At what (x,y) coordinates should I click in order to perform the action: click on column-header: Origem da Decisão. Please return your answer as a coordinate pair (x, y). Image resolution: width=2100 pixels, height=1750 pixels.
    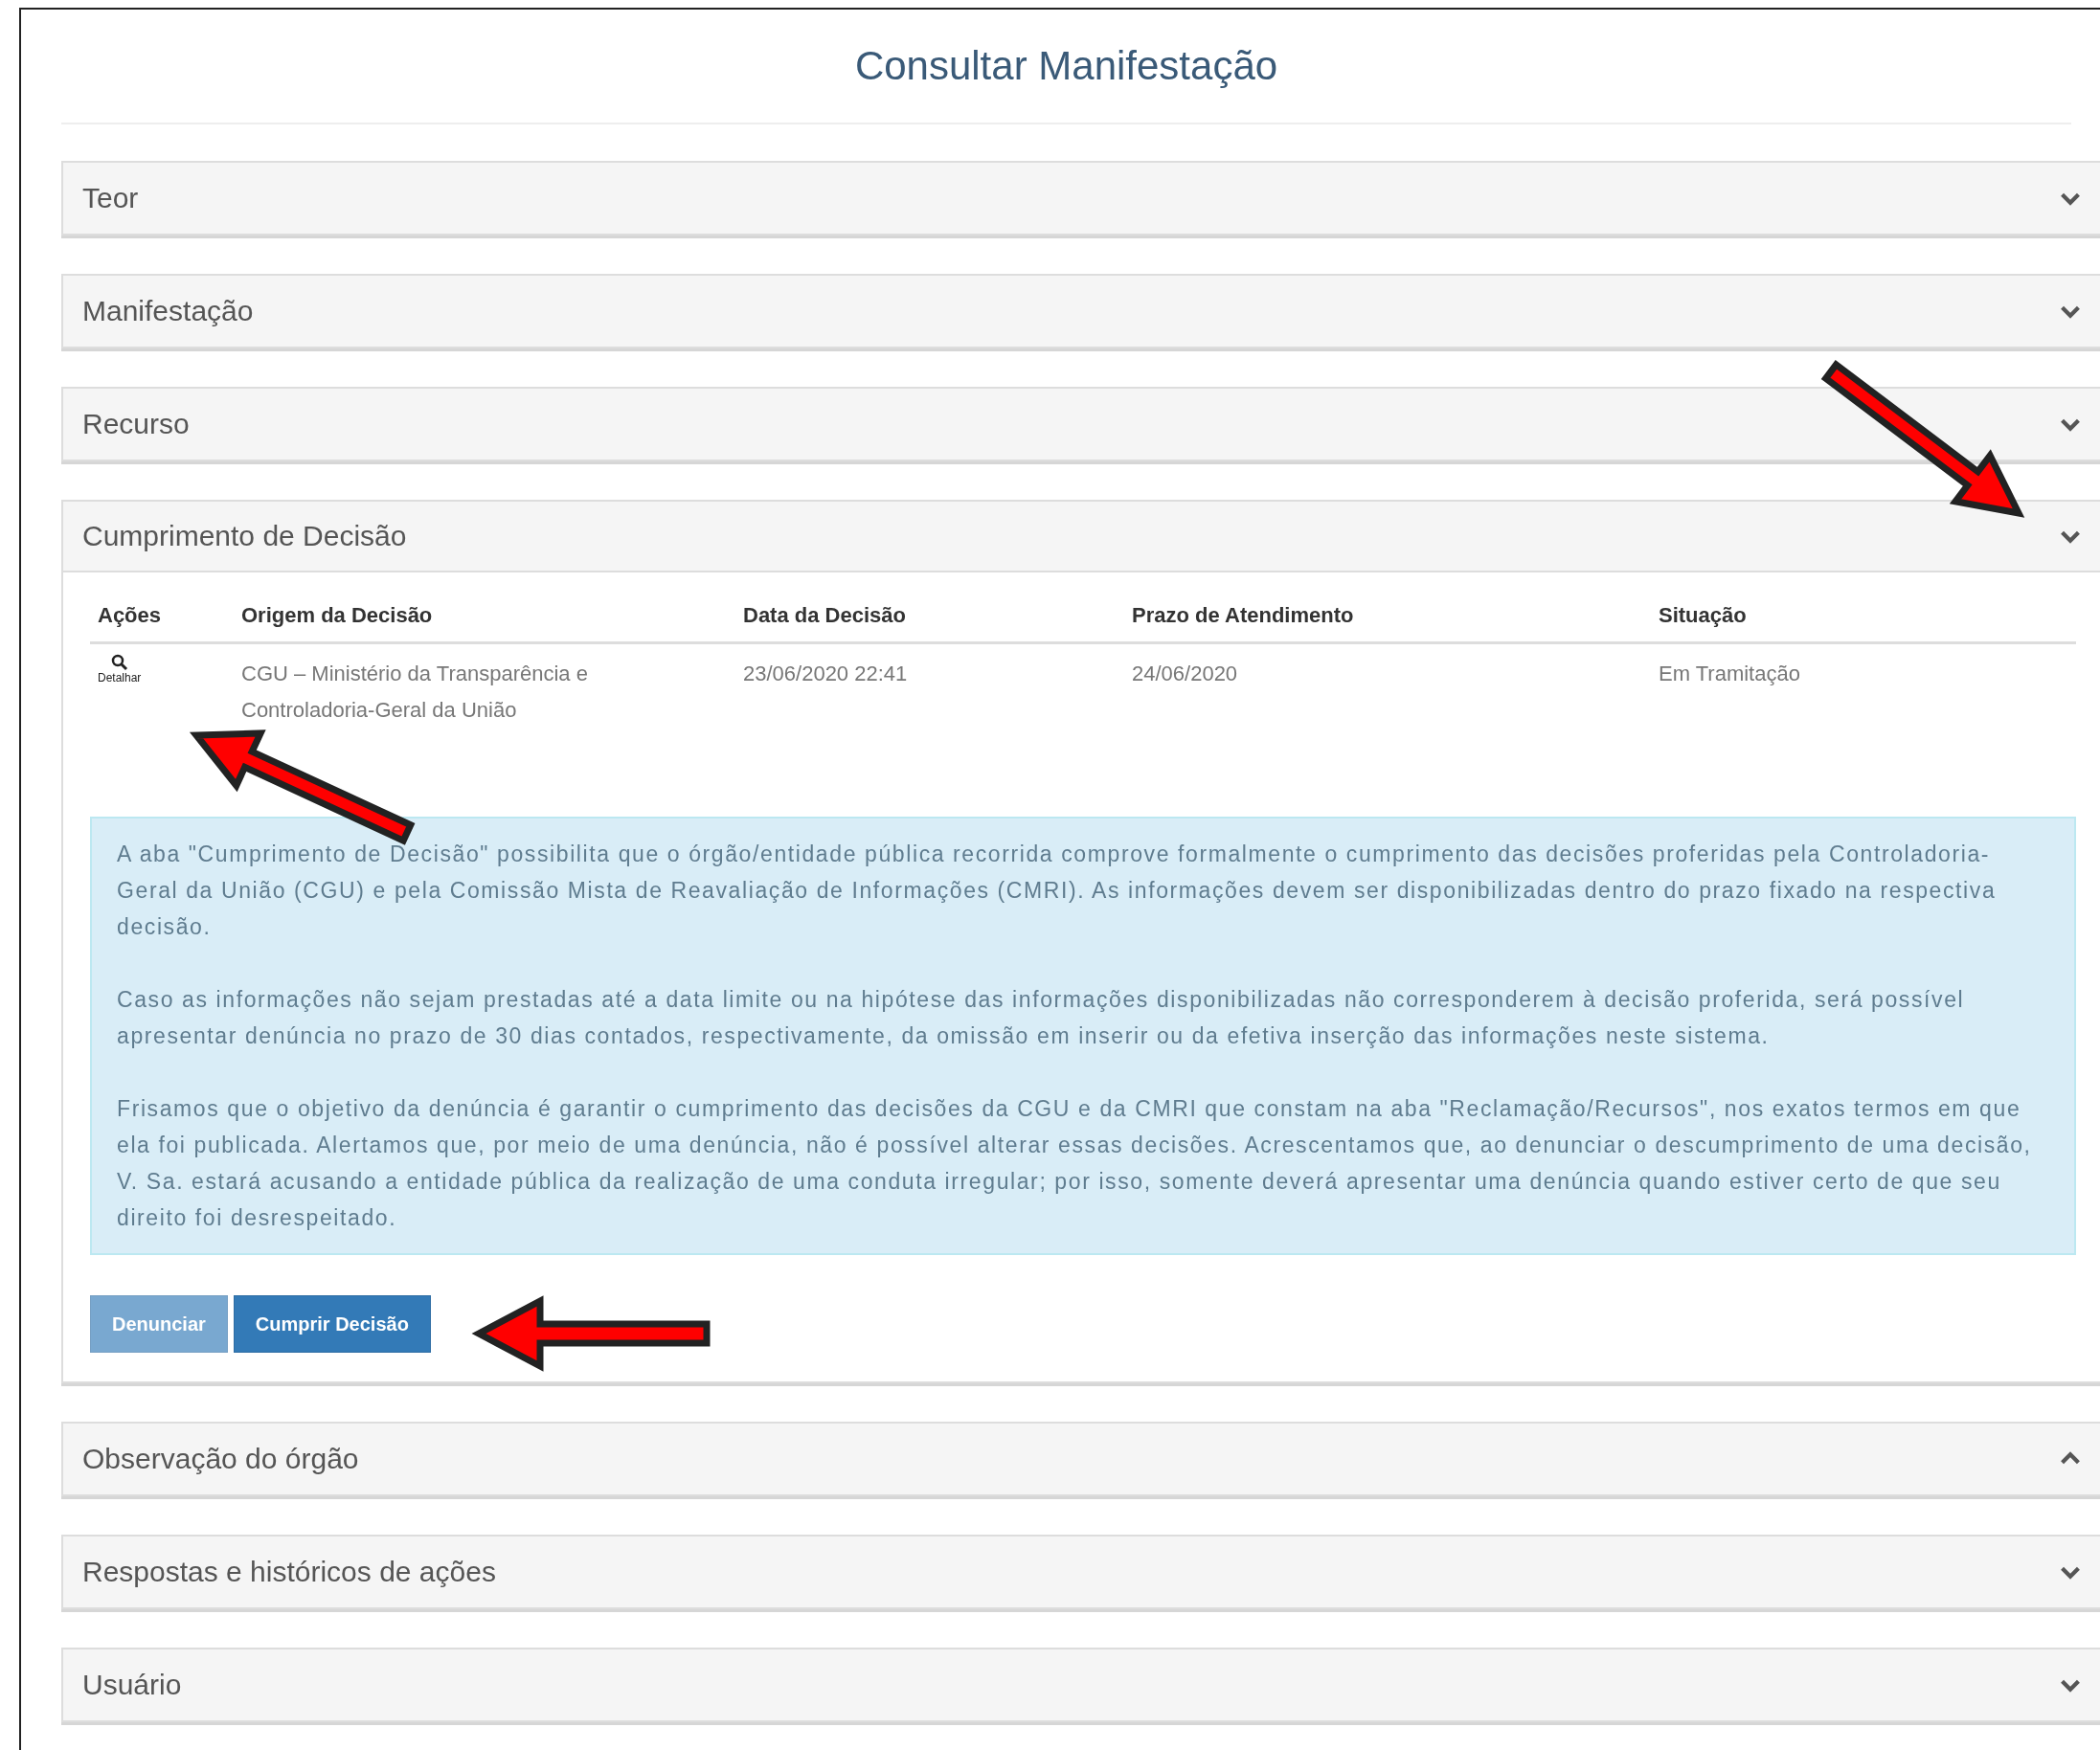
    Looking at the image, I should click on (484, 618).